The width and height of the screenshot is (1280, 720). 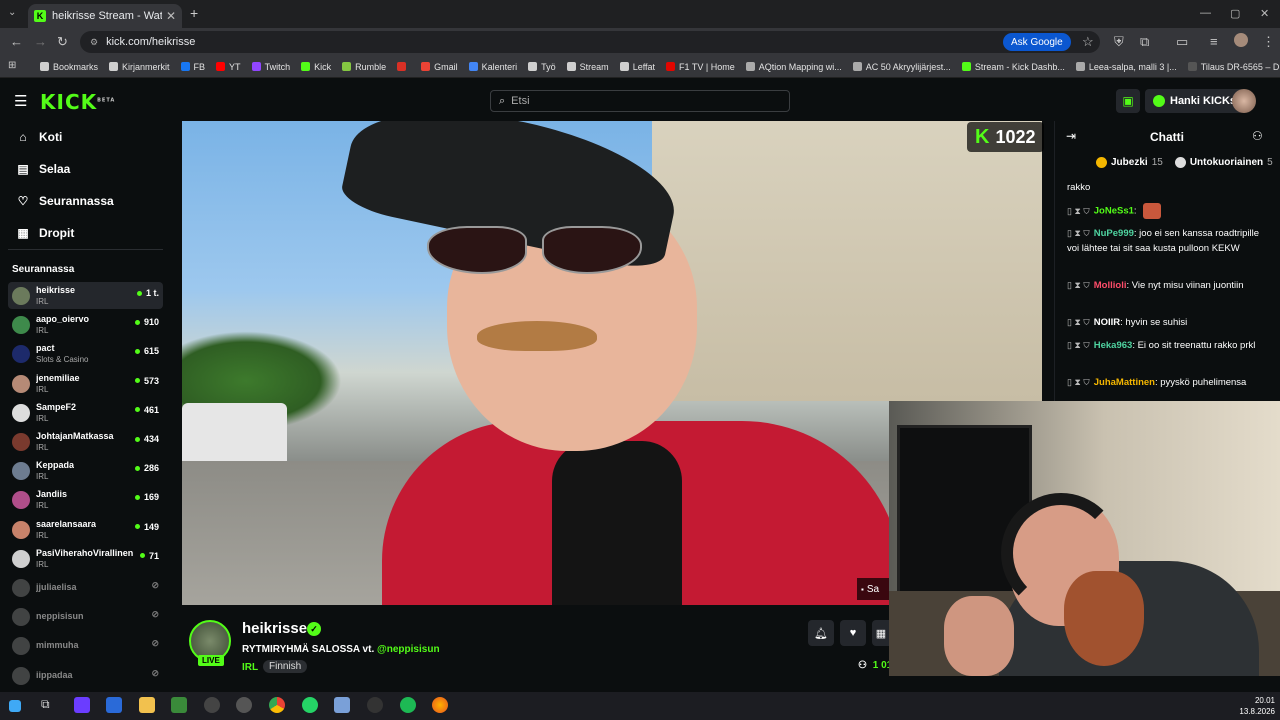 What do you see at coordinates (1119, 42) in the screenshot?
I see `shield-icon: ⛨` at bounding box center [1119, 42].